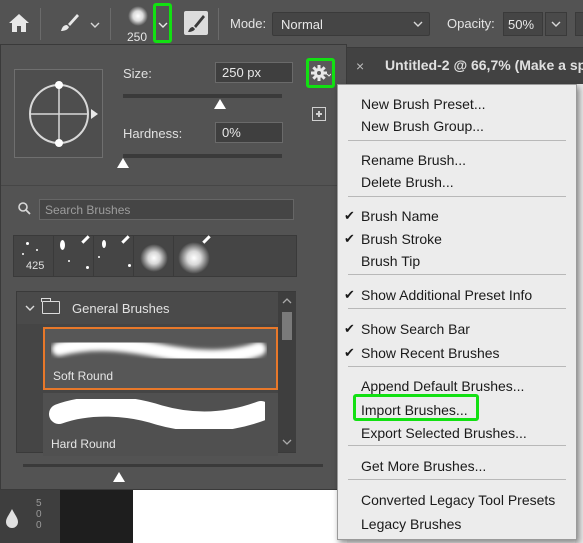  Describe the element at coordinates (202, 156) in the screenshot. I see `hardness-slider` at that location.